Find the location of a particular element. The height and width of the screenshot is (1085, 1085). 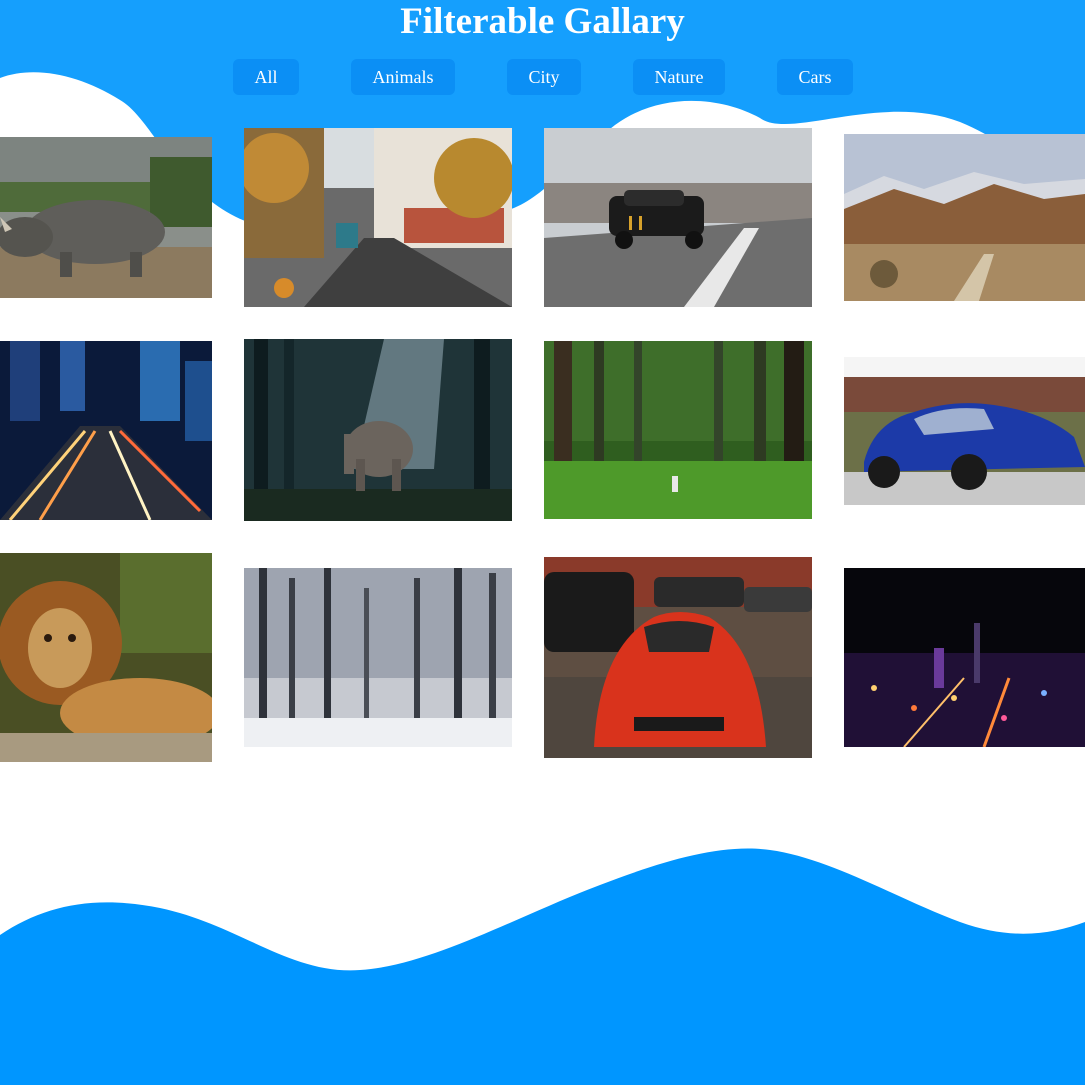

filter-animals-button: Animals is located at coordinates (403, 77).